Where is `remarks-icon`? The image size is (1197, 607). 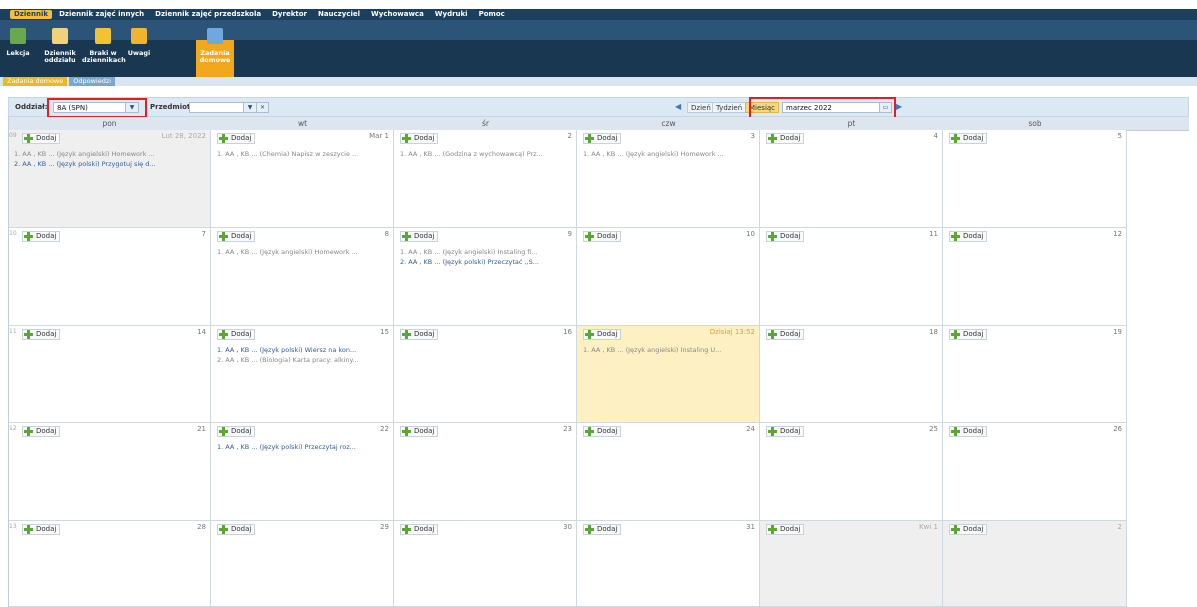 remarks-icon is located at coordinates (139, 36).